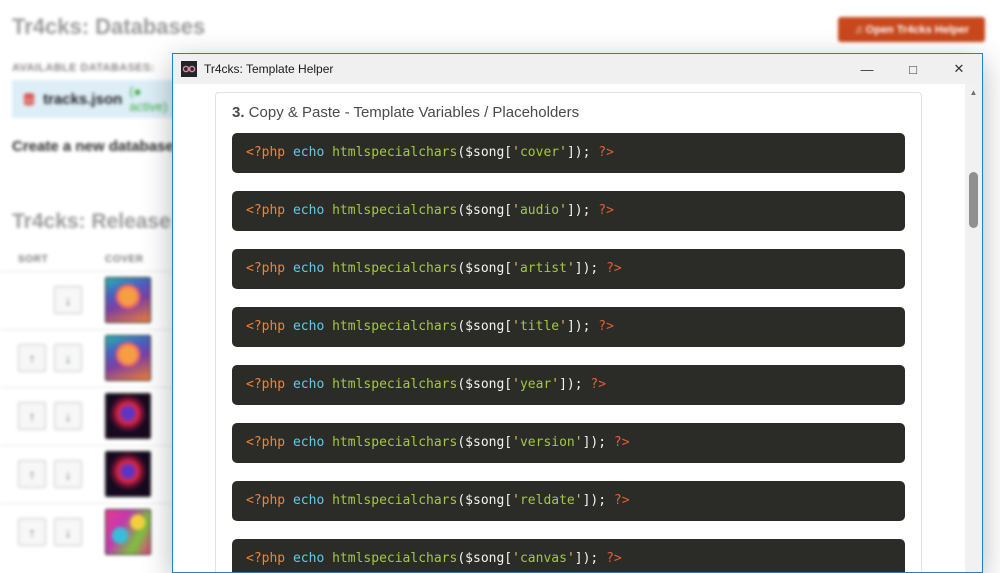 This screenshot has height=573, width=1000. I want to click on table-row: ↓, so click(86, 300).